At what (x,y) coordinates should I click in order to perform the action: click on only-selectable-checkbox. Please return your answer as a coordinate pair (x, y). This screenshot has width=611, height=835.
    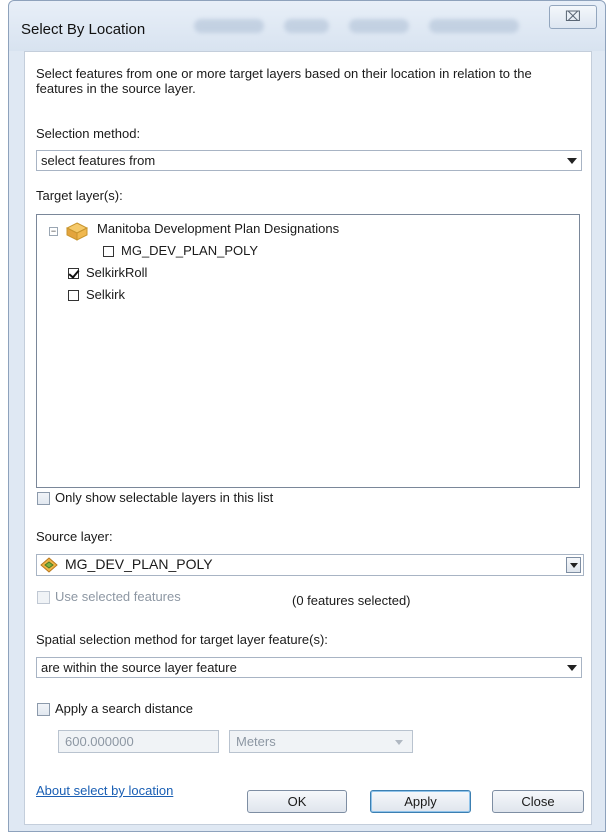
    Looking at the image, I should click on (43, 498).